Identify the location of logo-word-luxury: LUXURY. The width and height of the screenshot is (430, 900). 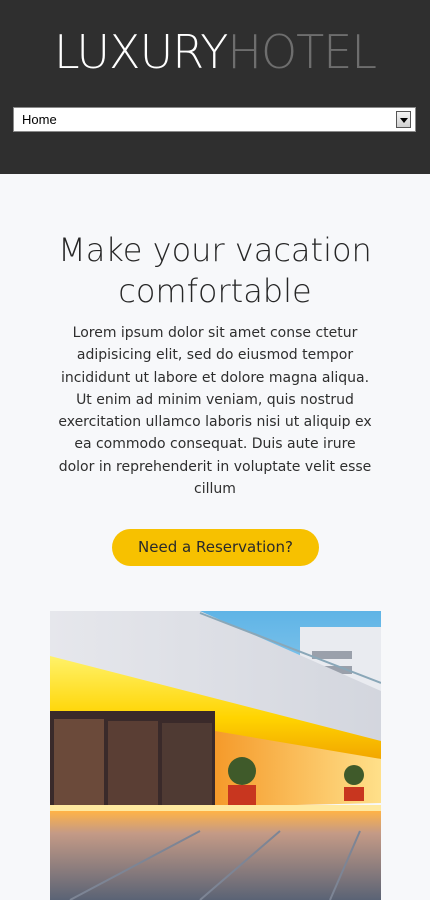
(141, 52).